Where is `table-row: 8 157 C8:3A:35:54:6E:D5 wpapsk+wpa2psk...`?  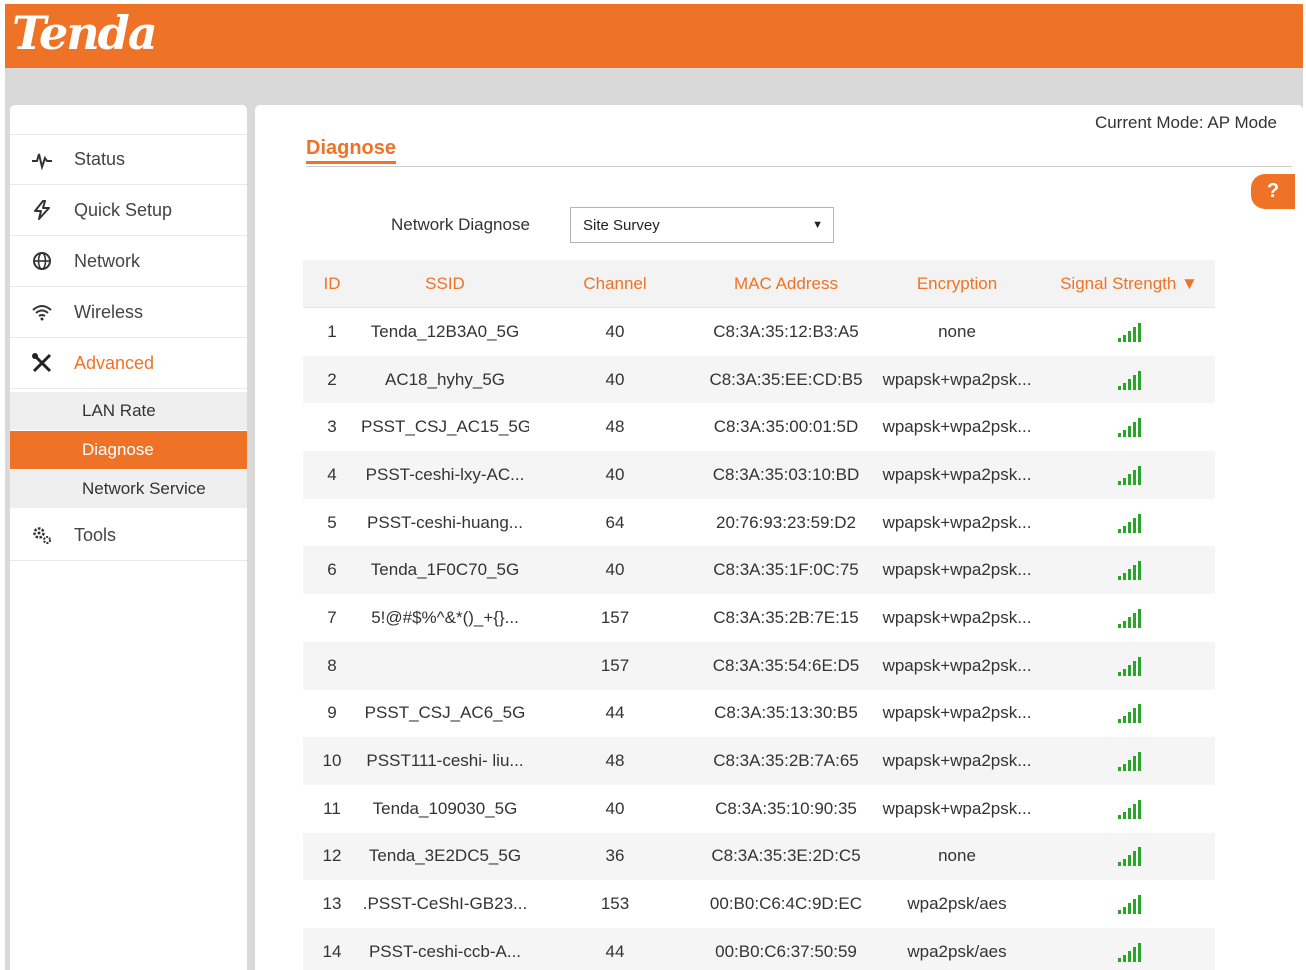 table-row: 8 157 C8:3A:35:54:6E:D5 wpapsk+wpa2psk... is located at coordinates (759, 665).